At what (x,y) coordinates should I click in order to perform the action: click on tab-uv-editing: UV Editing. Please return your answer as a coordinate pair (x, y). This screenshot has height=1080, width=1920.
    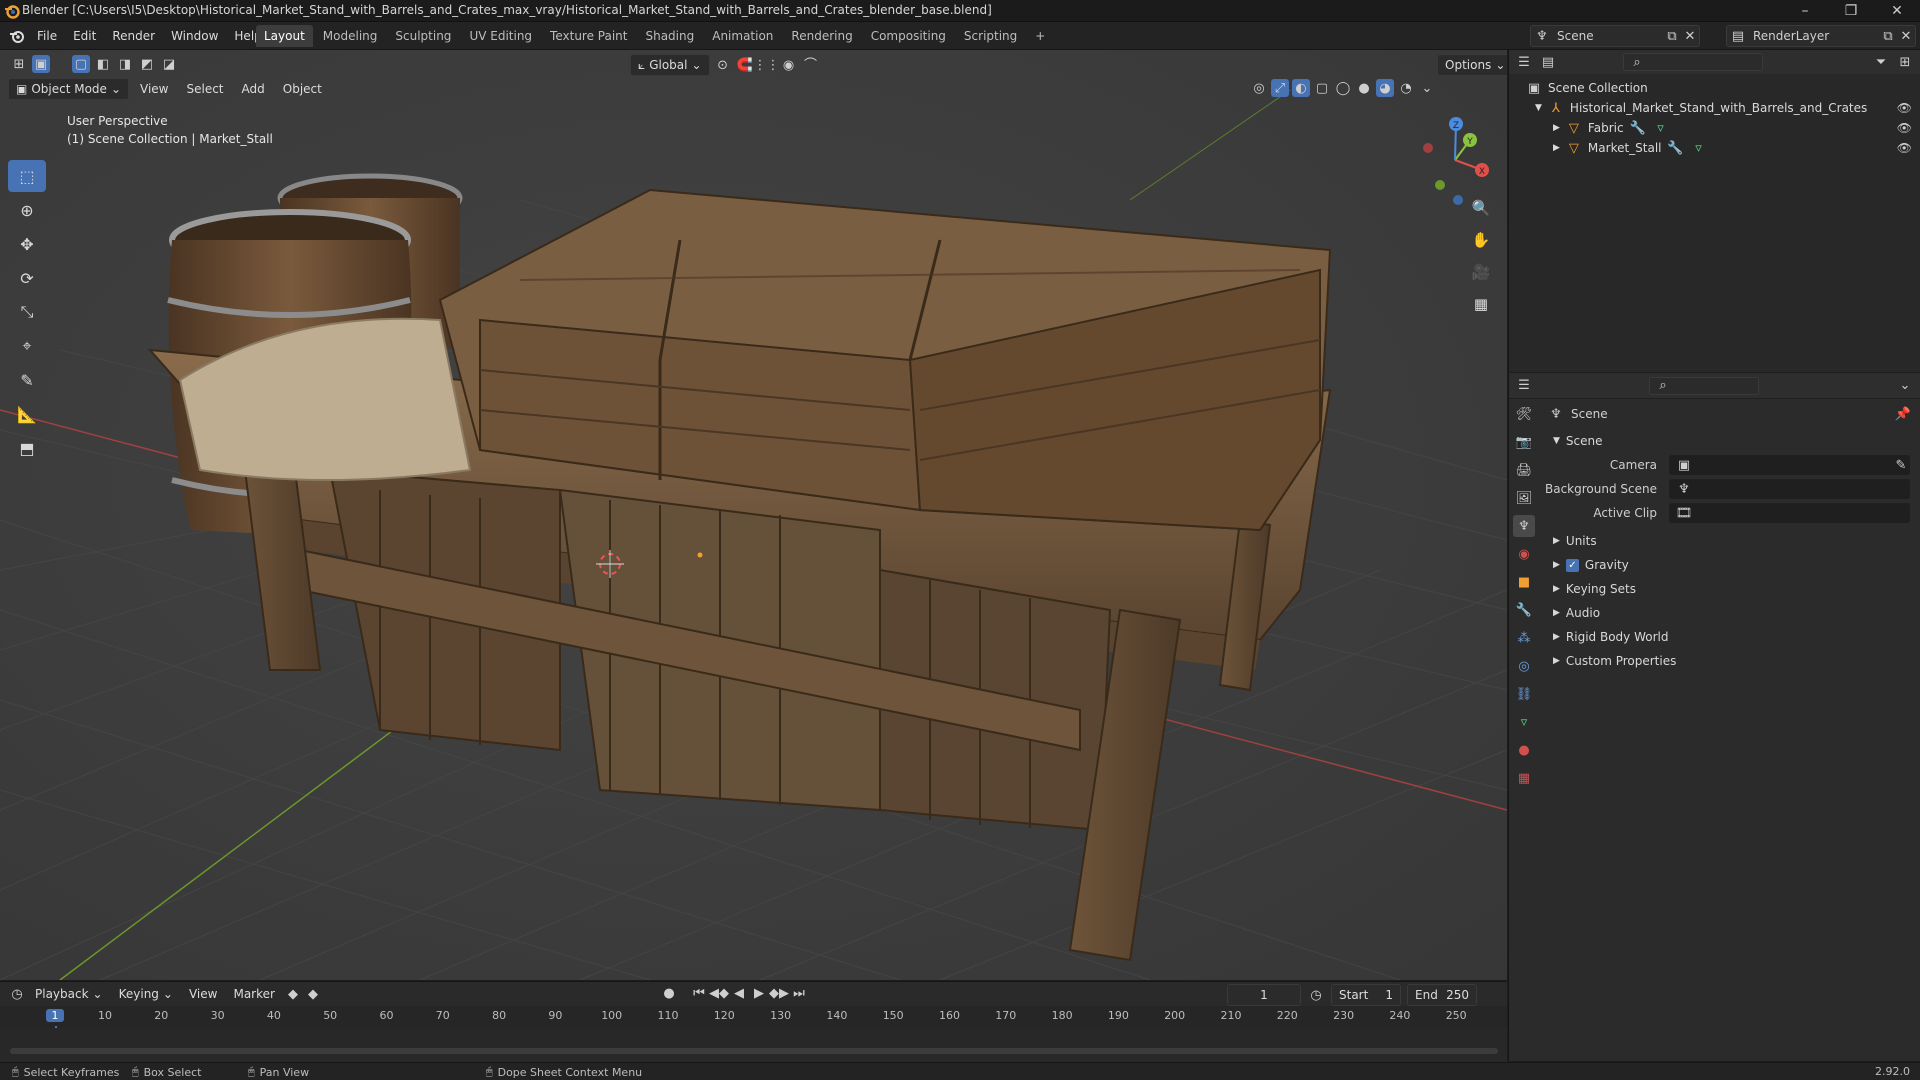
    Looking at the image, I should click on (500, 36).